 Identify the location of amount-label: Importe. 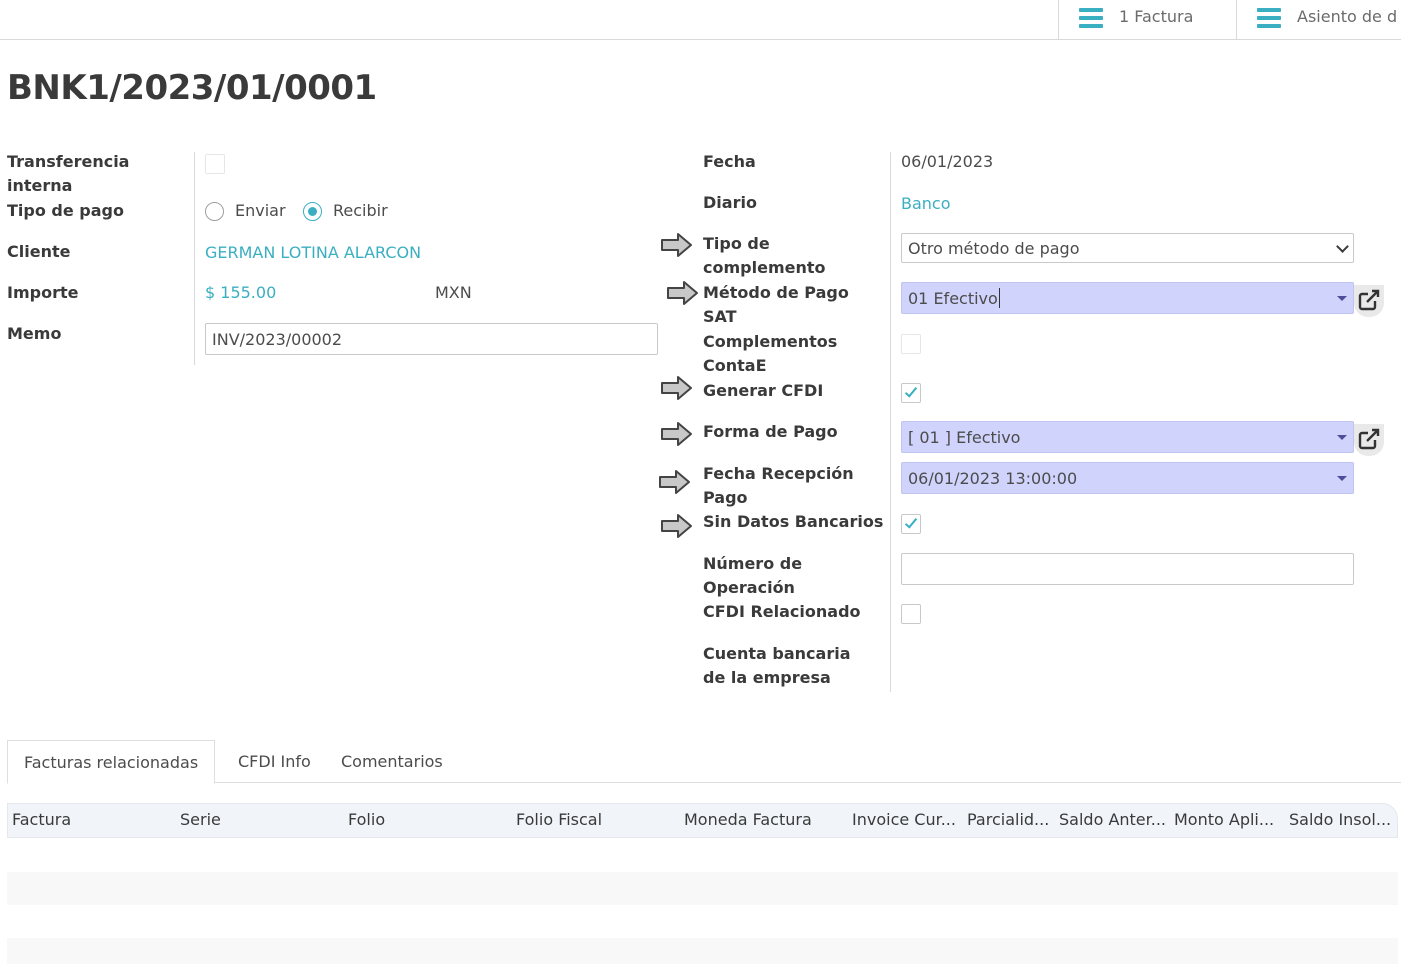
(43, 292).